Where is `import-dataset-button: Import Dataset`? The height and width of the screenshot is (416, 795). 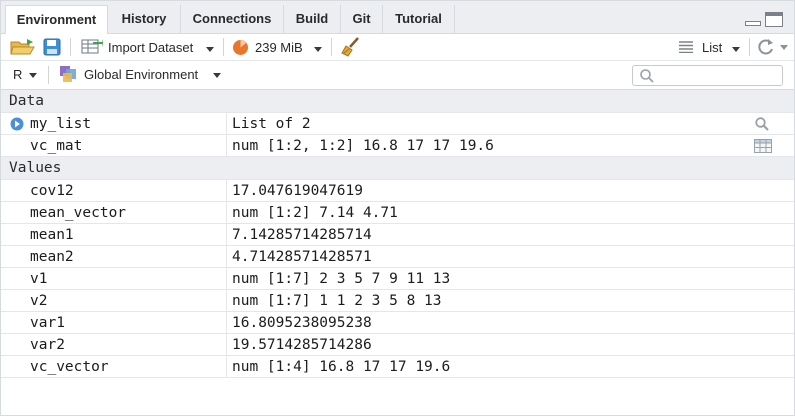
import-dataset-button: Import Dataset is located at coordinates (148, 47).